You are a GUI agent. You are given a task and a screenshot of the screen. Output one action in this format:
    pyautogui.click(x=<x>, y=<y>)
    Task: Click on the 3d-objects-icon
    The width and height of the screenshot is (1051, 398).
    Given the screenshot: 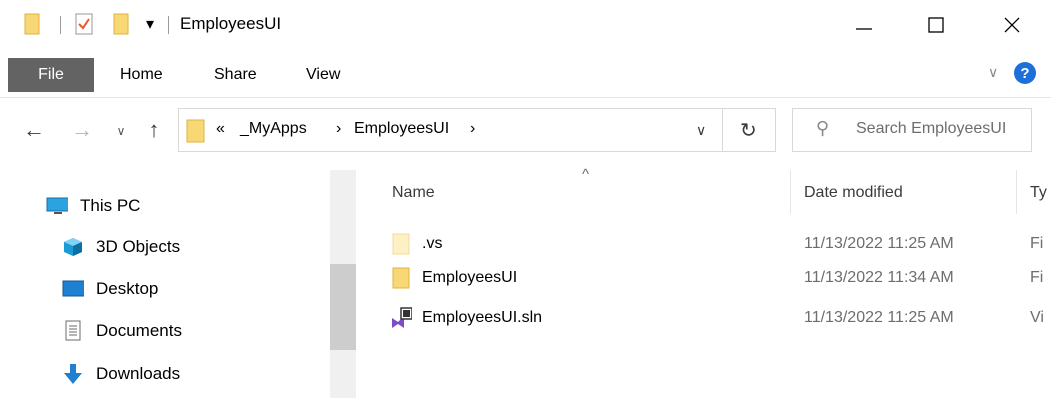 What is the action you would take?
    pyautogui.click(x=73, y=247)
    